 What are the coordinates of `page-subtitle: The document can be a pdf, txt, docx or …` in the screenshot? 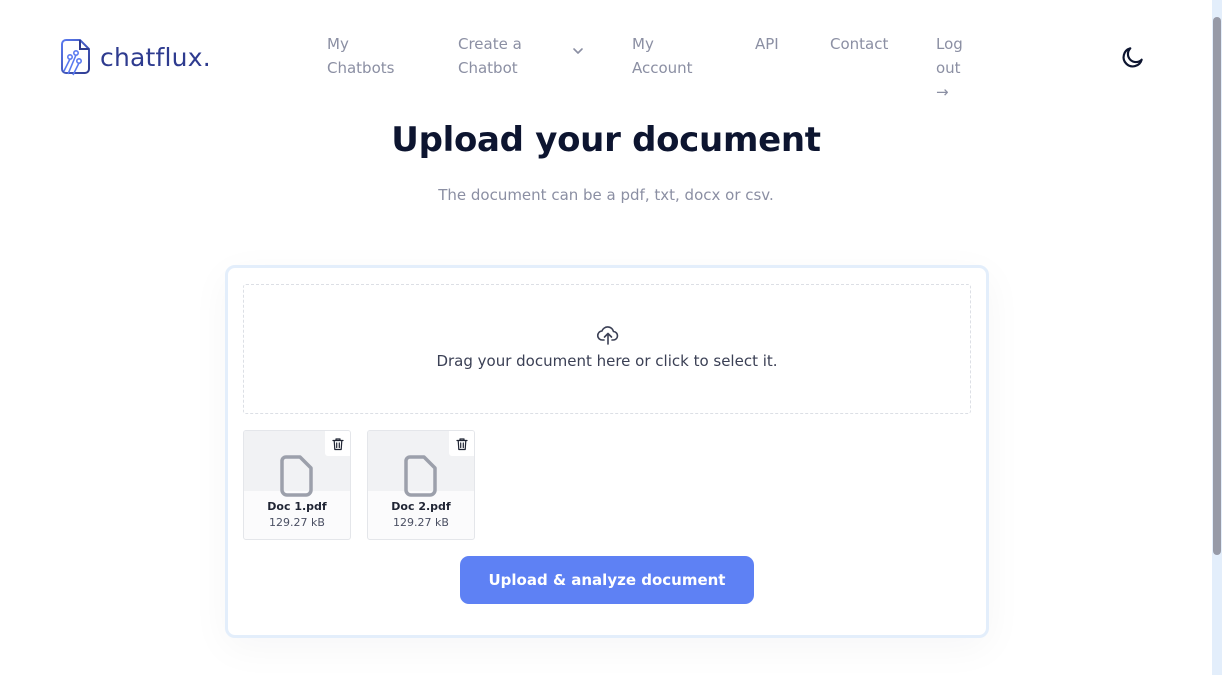 It's located at (606, 195).